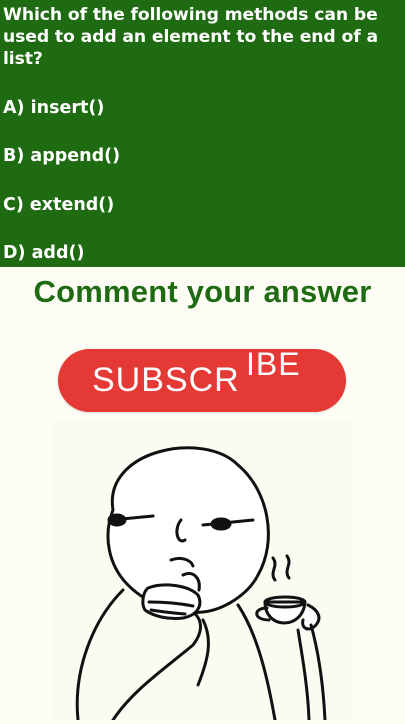 The height and width of the screenshot is (724, 405). Describe the element at coordinates (53, 108) in the screenshot. I see `option-a: A) insert()` at that location.